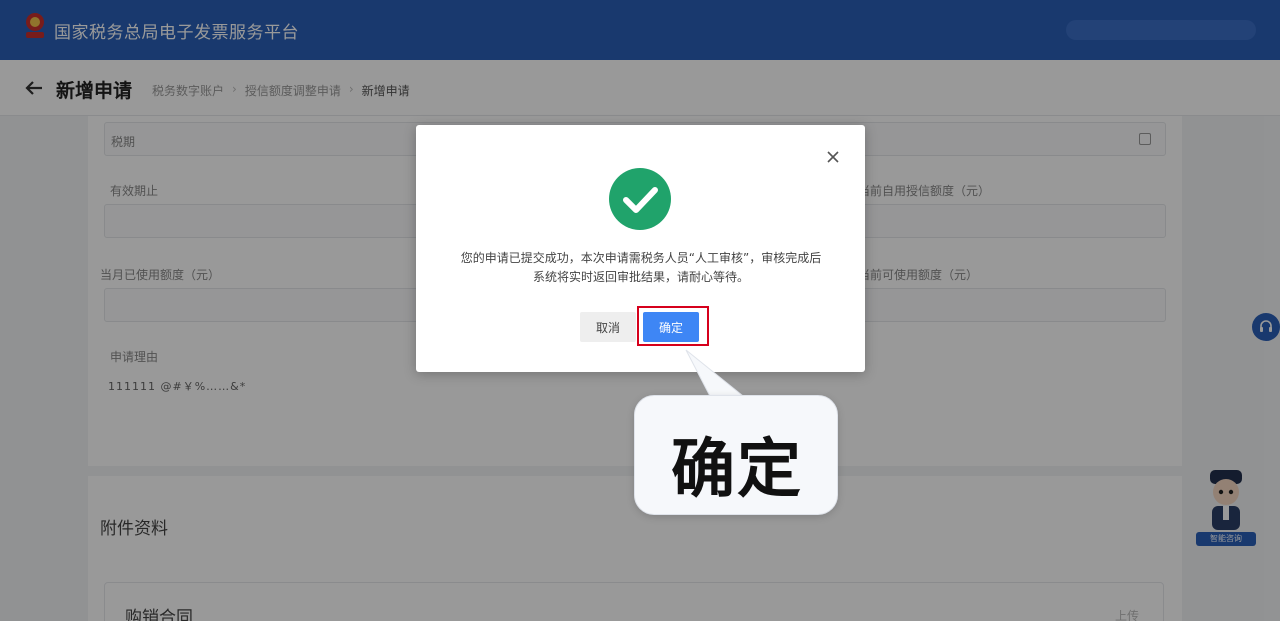 The width and height of the screenshot is (1280, 621). Describe the element at coordinates (833, 157) in the screenshot. I see `close-icon` at that location.